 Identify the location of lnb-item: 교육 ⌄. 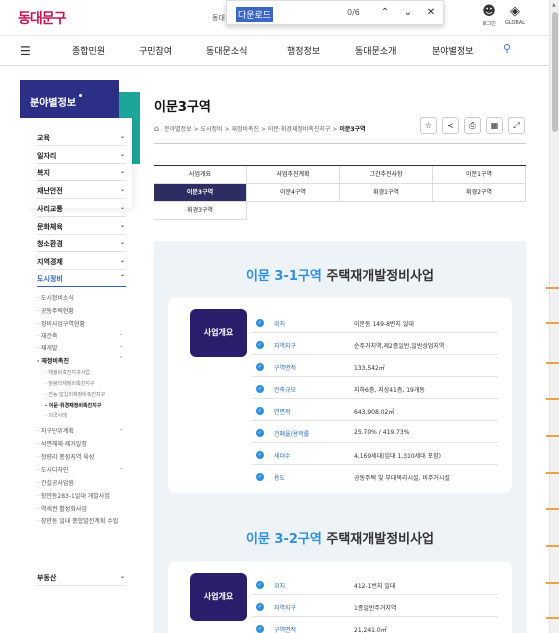
(81, 137).